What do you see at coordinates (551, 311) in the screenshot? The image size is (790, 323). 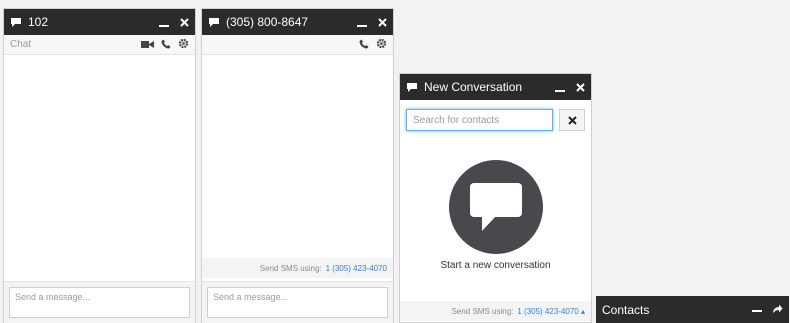 I see `sms-number-link: 1 (305) 423-4070 ▴` at bounding box center [551, 311].